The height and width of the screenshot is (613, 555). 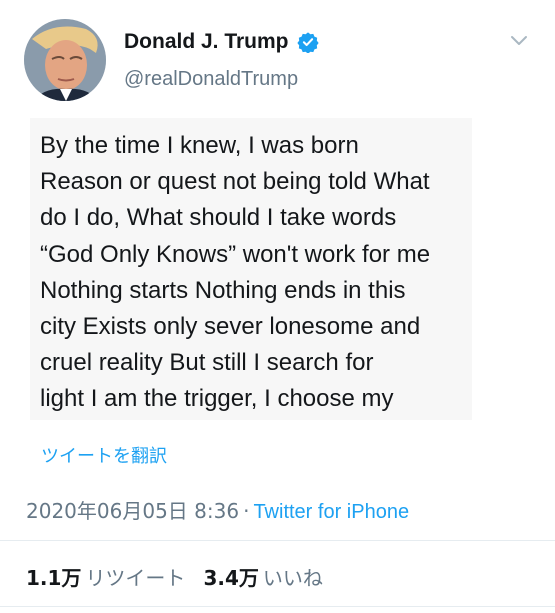 I want to click on avatar, so click(x=65, y=60).